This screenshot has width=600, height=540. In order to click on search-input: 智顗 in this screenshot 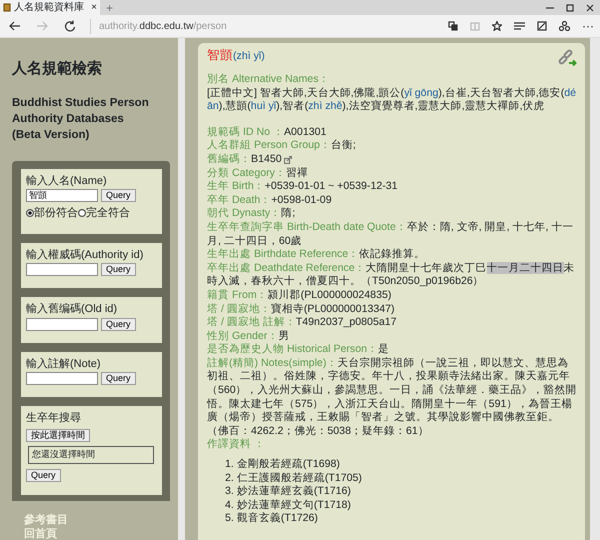, I will do `click(62, 195)`.